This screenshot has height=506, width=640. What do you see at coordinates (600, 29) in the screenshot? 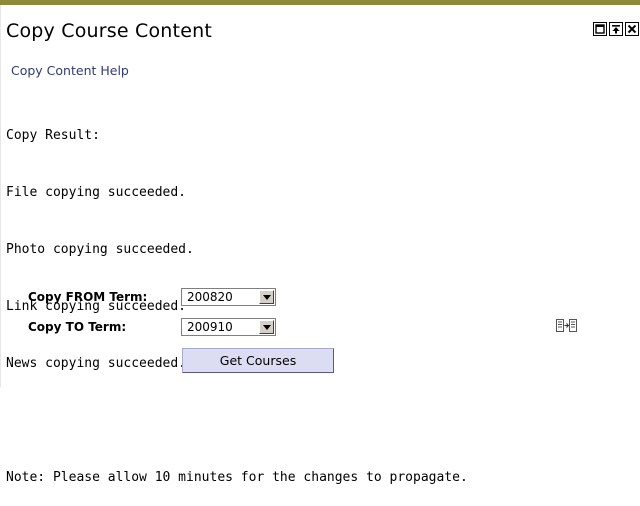
I see `restore-icon` at bounding box center [600, 29].